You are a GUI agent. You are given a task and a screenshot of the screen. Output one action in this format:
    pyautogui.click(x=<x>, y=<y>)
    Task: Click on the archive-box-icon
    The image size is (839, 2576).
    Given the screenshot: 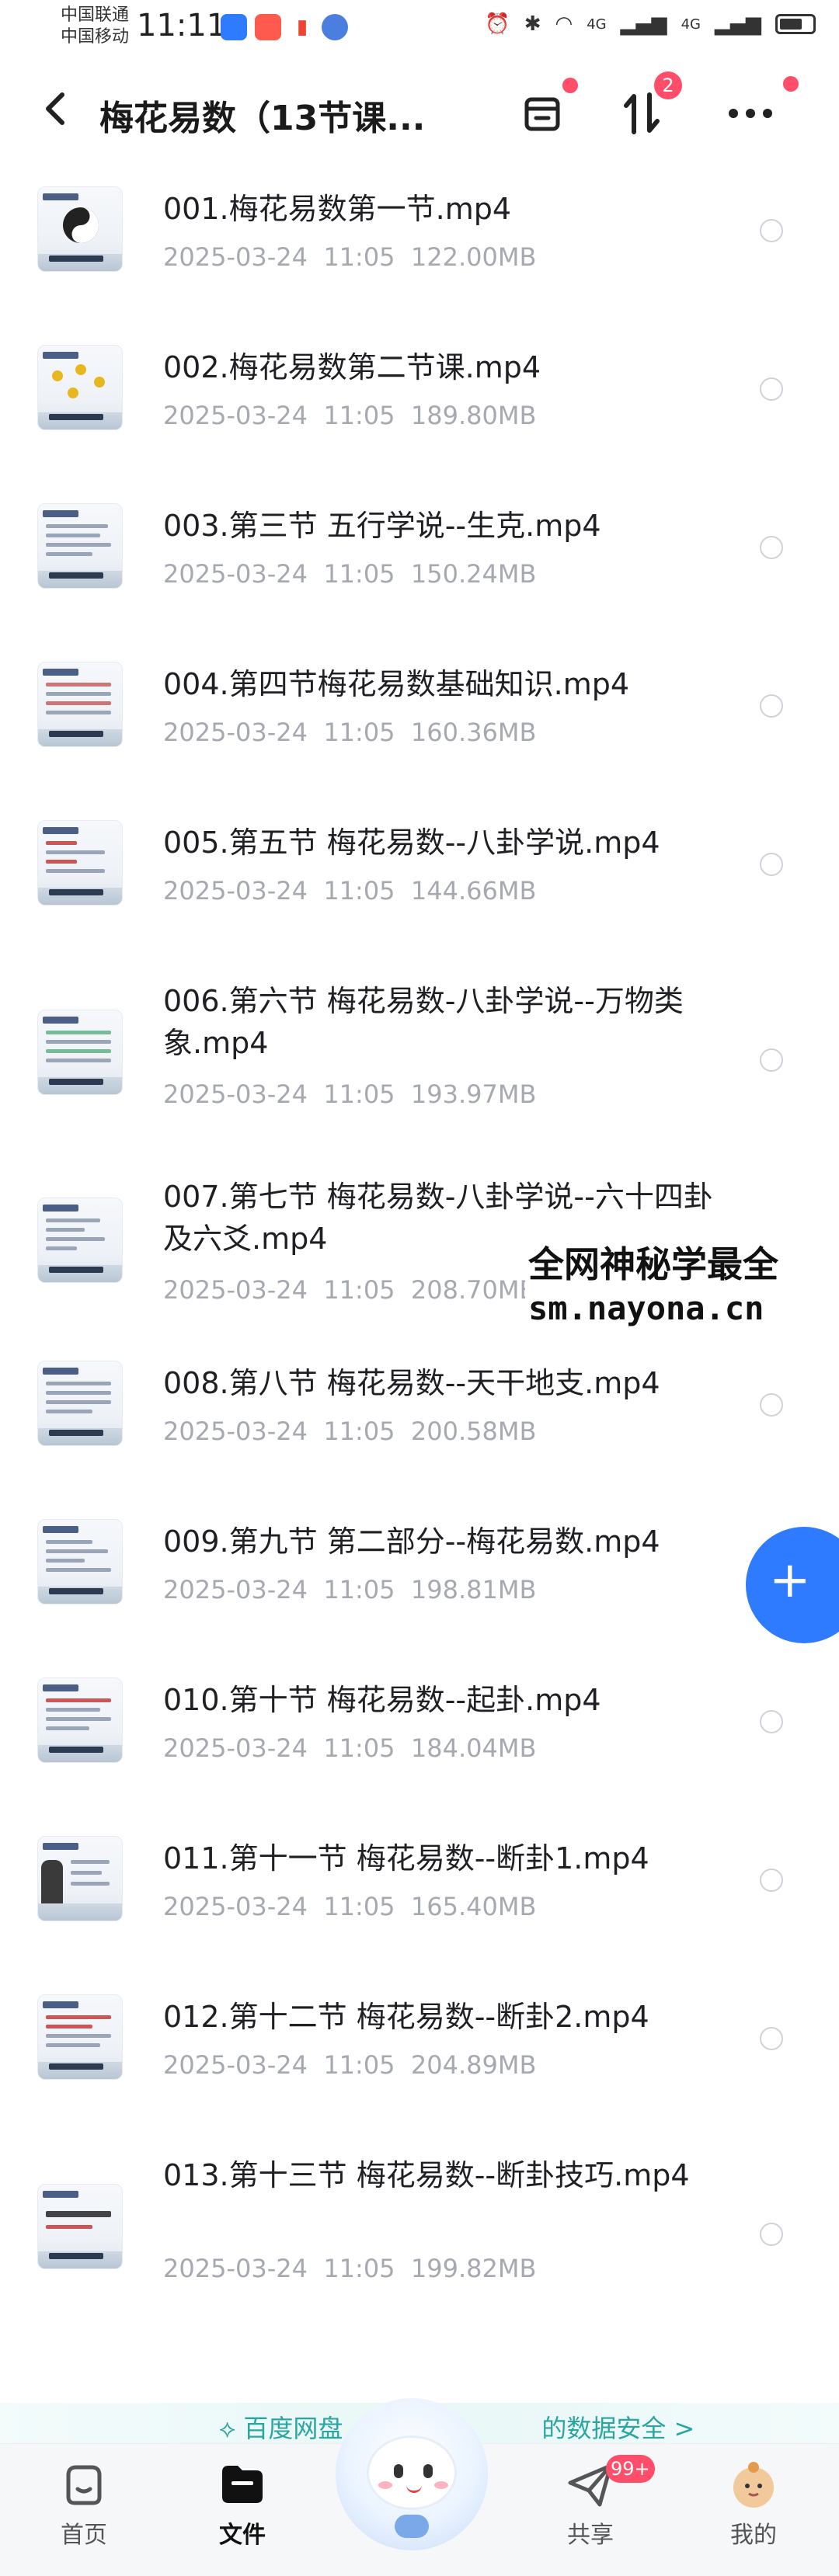 What is the action you would take?
    pyautogui.click(x=542, y=114)
    